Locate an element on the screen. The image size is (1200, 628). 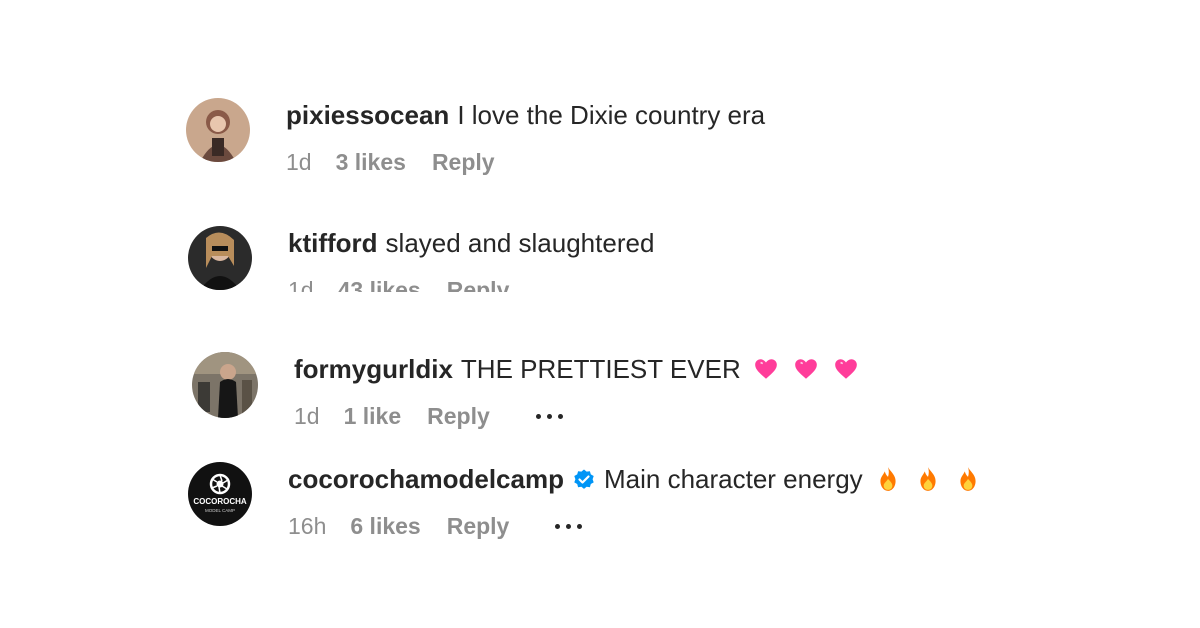
comment-meta: 16h 6 likes Reply is located at coordinates (634, 526).